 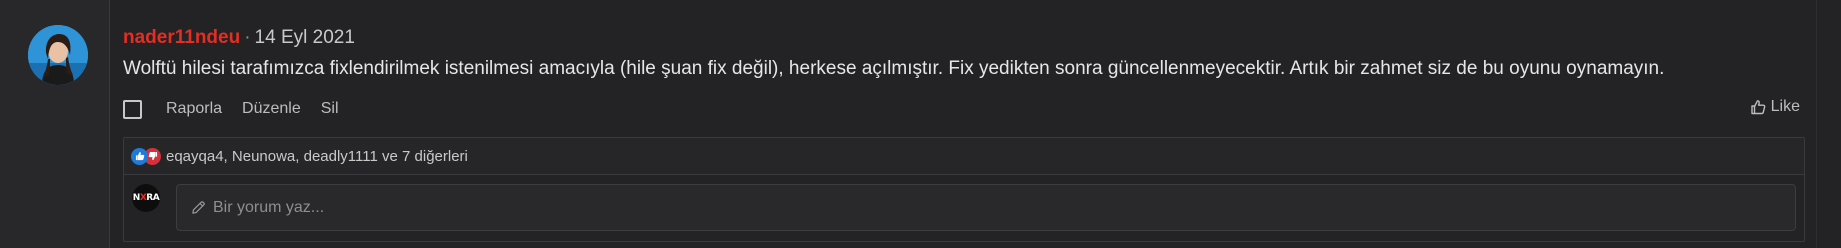 I want to click on post-actions: Raporla Düzenle Sil, so click(x=241, y=109).